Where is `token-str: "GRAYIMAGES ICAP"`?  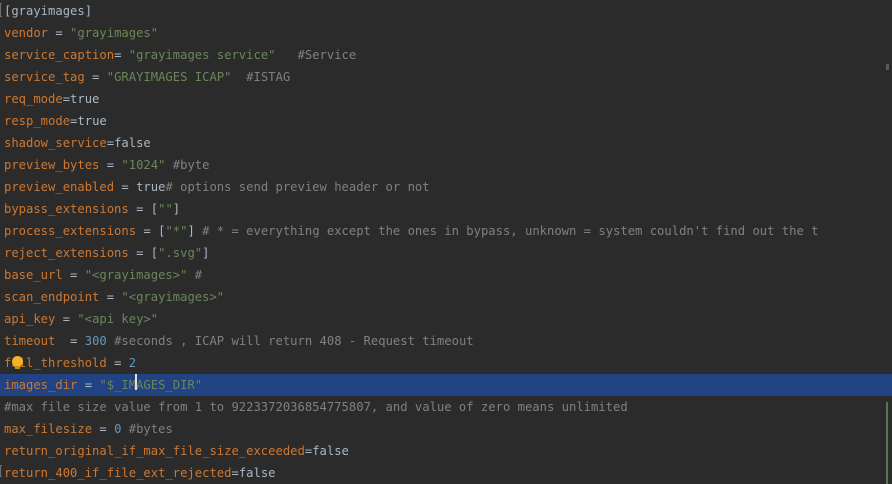 token-str: "GRAYIMAGES ICAP" is located at coordinates (169, 77).